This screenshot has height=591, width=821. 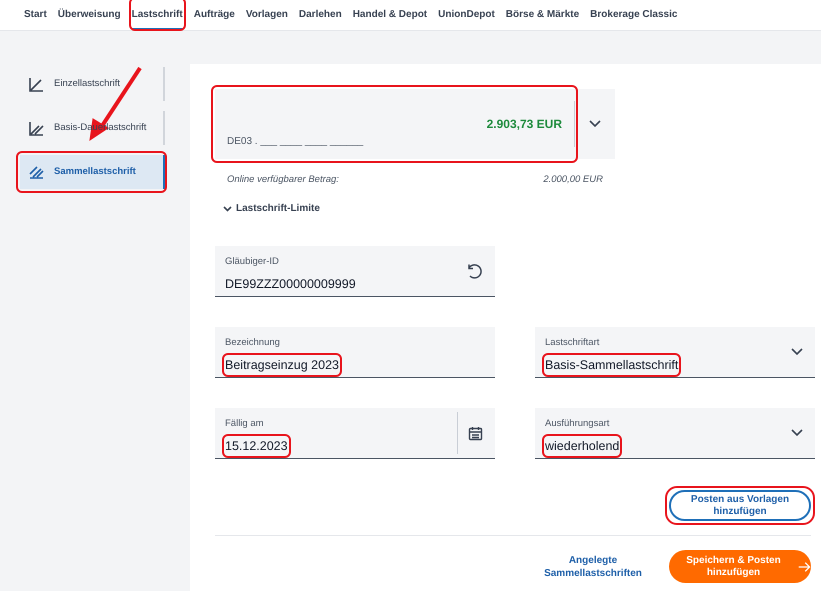 I want to click on nav-tab: Börse & Märkte, so click(x=543, y=15).